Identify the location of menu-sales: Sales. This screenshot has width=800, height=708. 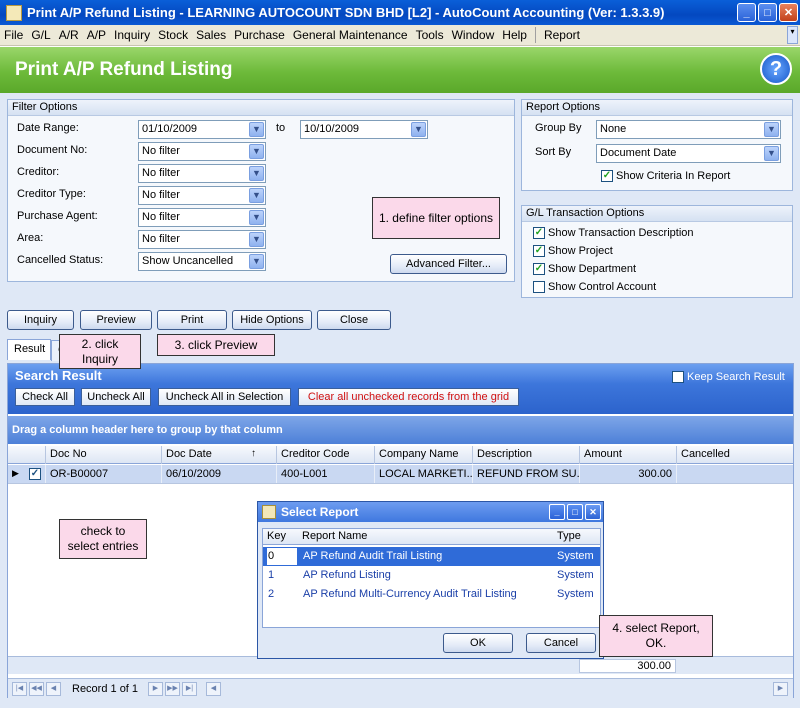
(211, 35).